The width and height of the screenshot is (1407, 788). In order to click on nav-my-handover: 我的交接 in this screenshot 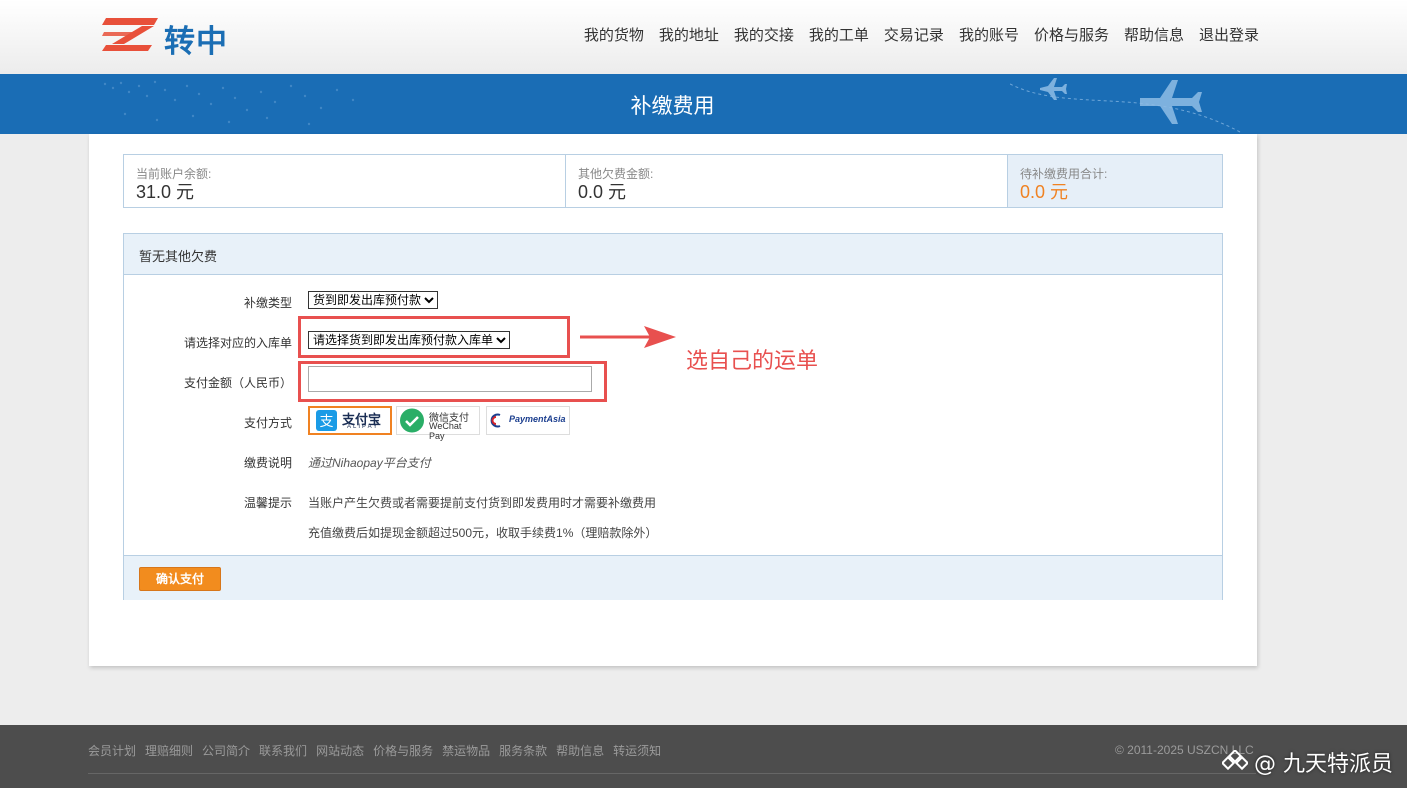, I will do `click(764, 34)`.